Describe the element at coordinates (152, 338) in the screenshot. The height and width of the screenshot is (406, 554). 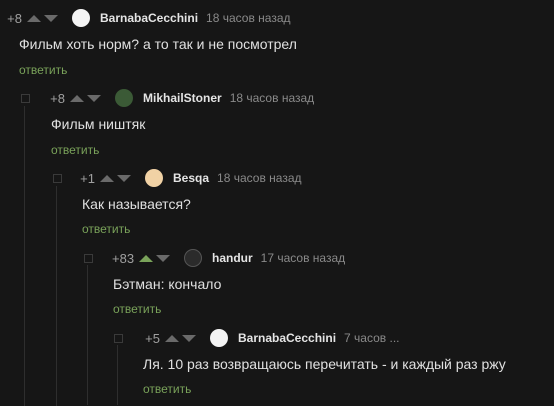
I see `comment-rating: +5` at that location.